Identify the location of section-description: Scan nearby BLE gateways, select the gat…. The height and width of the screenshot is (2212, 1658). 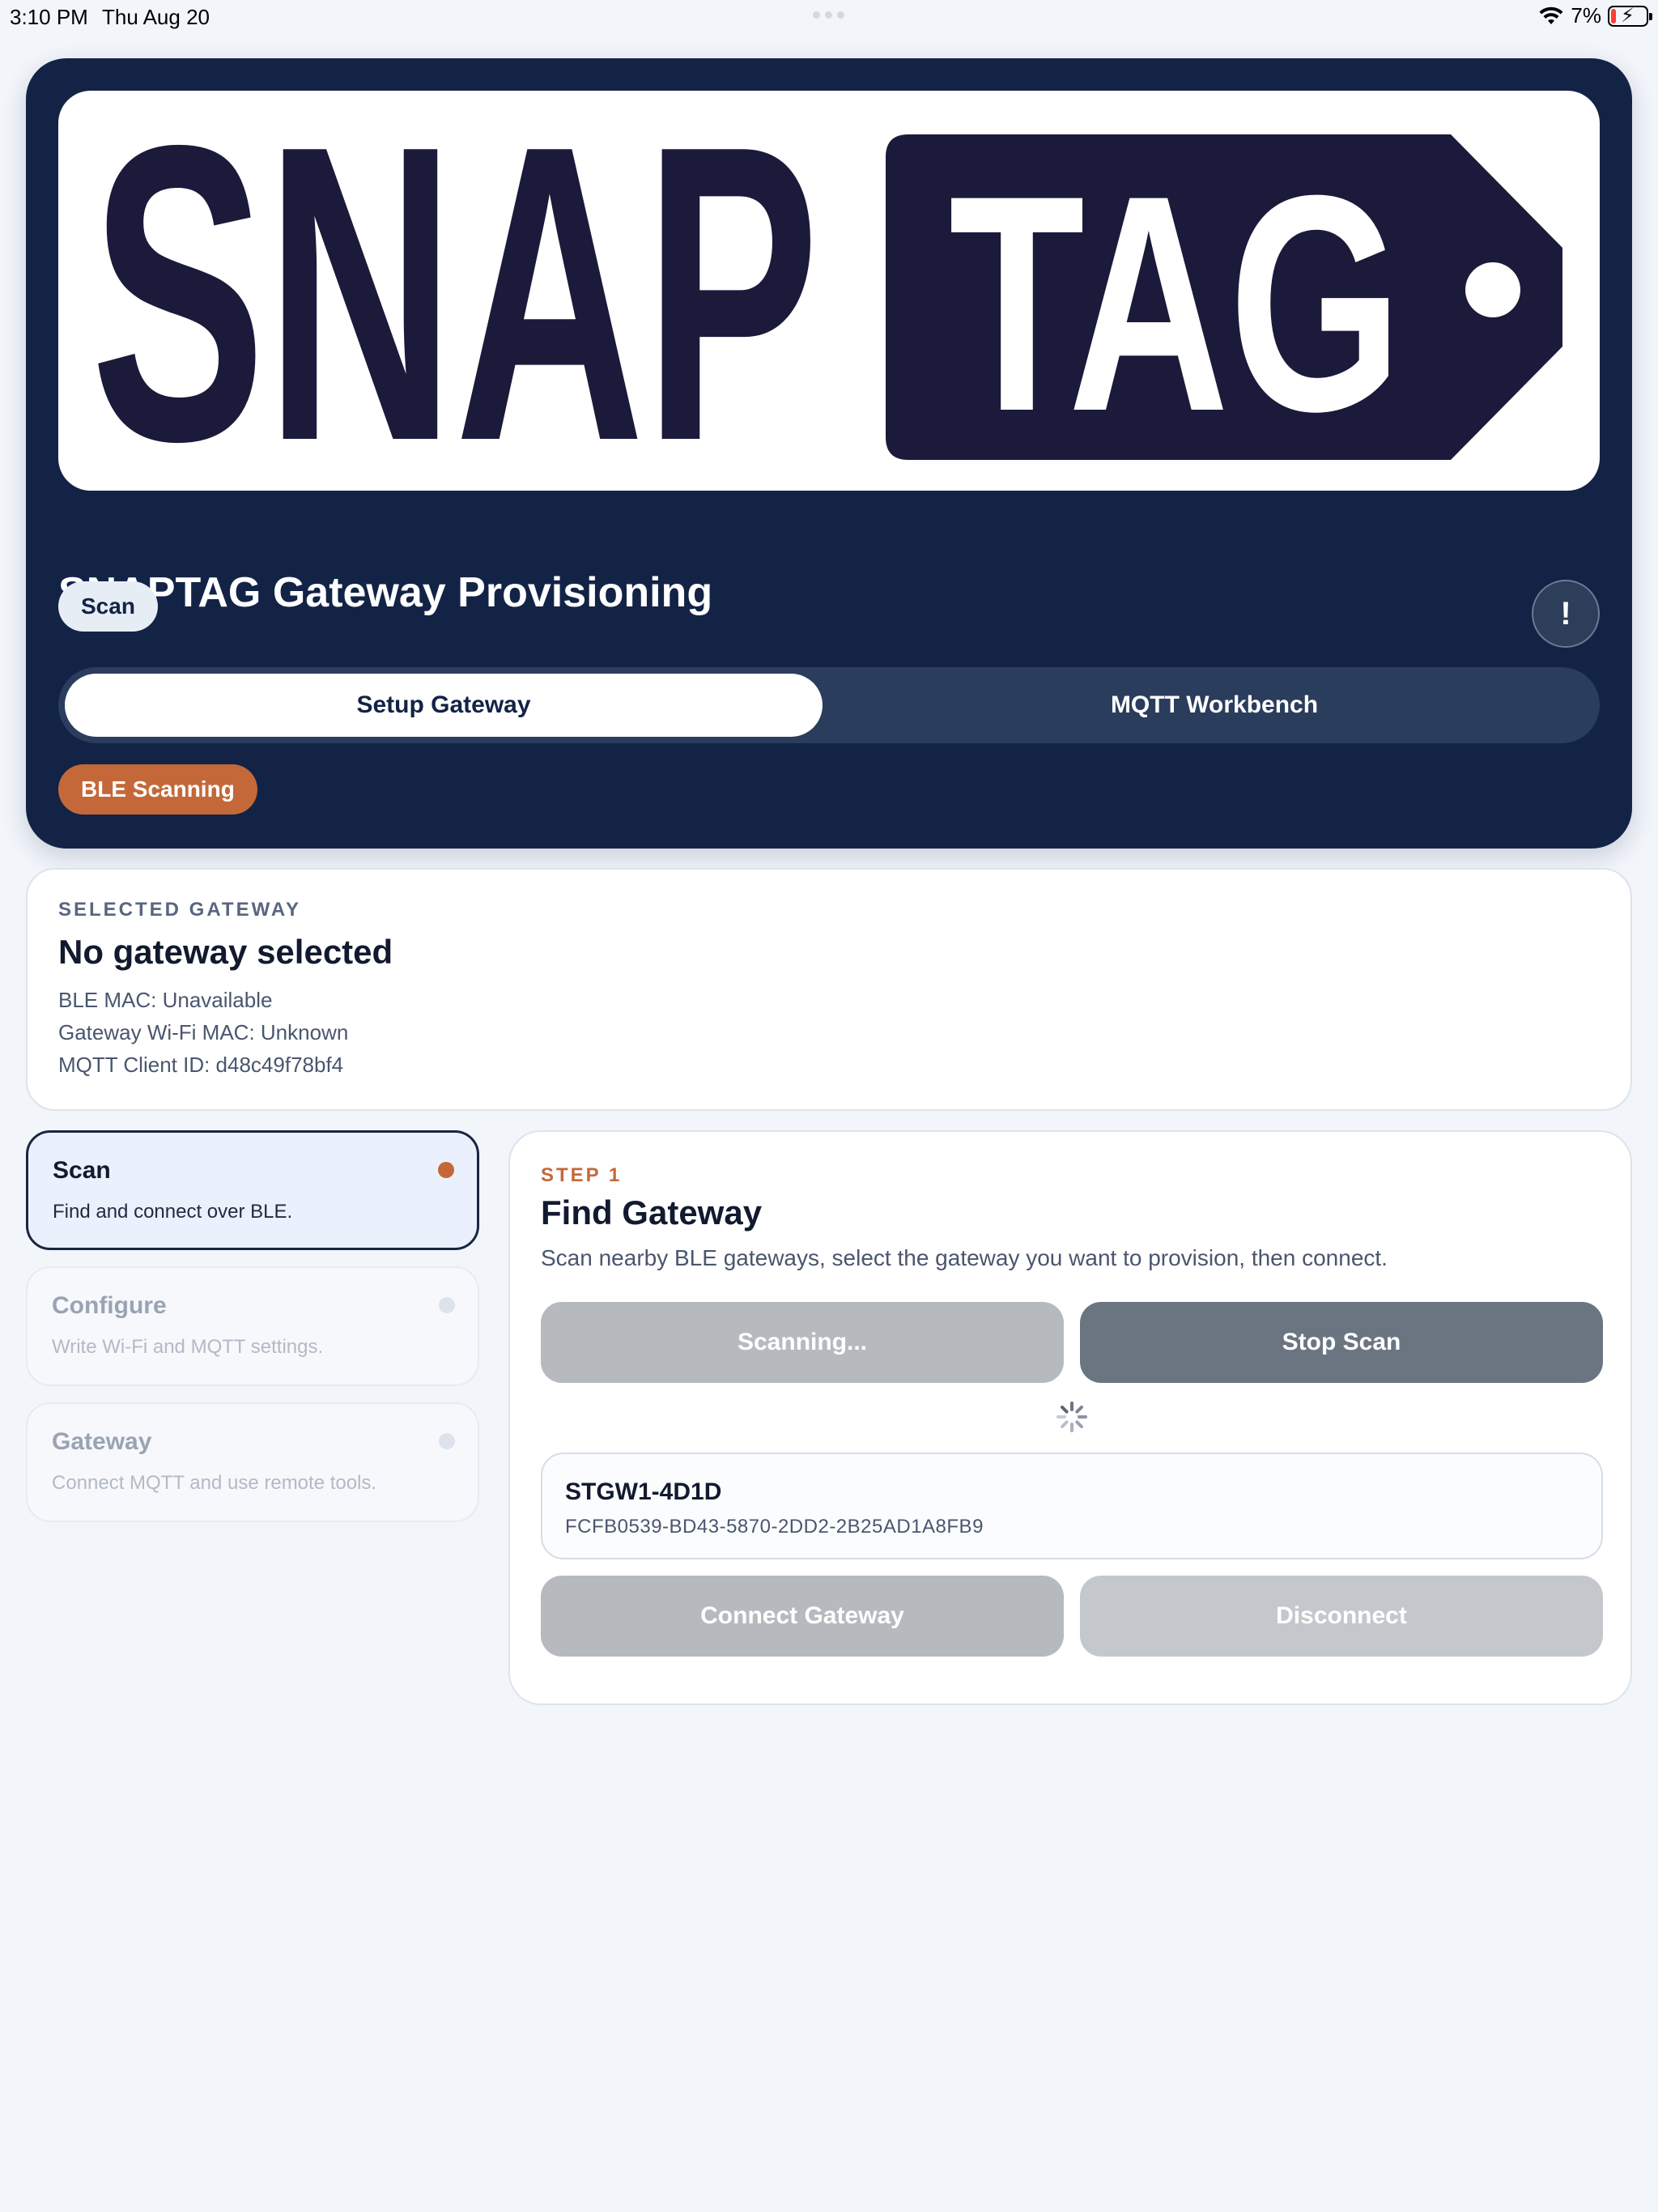
(964, 1257).